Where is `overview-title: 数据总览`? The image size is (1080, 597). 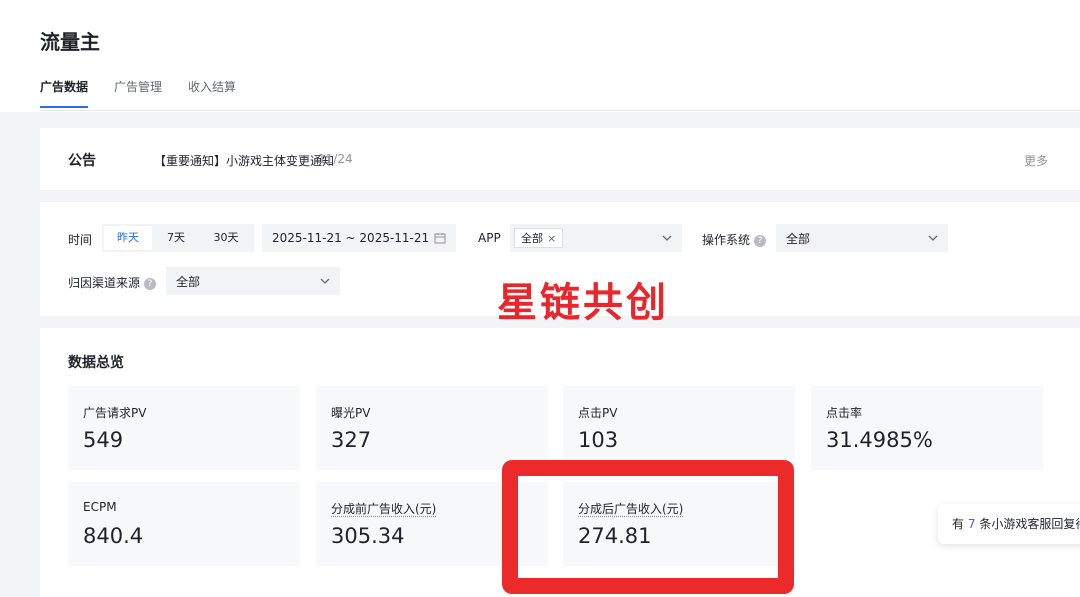 overview-title: 数据总览 is located at coordinates (96, 363).